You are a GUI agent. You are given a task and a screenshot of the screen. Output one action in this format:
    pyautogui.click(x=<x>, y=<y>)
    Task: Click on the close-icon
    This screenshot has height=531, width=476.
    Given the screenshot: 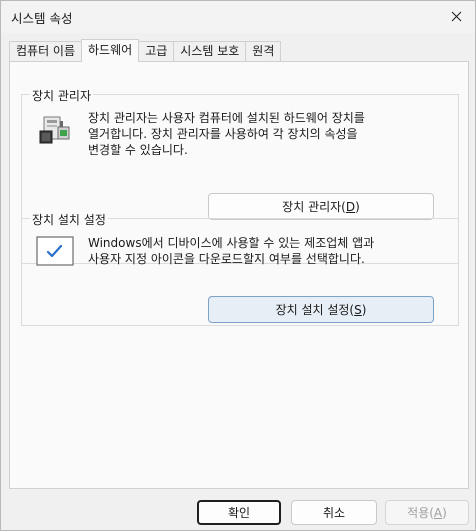 What is the action you would take?
    pyautogui.click(x=456, y=16)
    